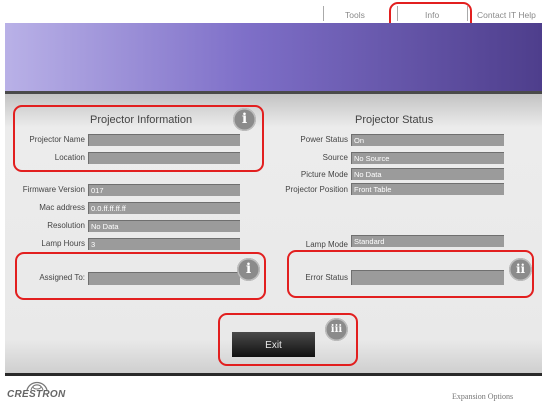 The width and height of the screenshot is (542, 412). What do you see at coordinates (66, 225) in the screenshot?
I see `resolution-label: Resolution` at bounding box center [66, 225].